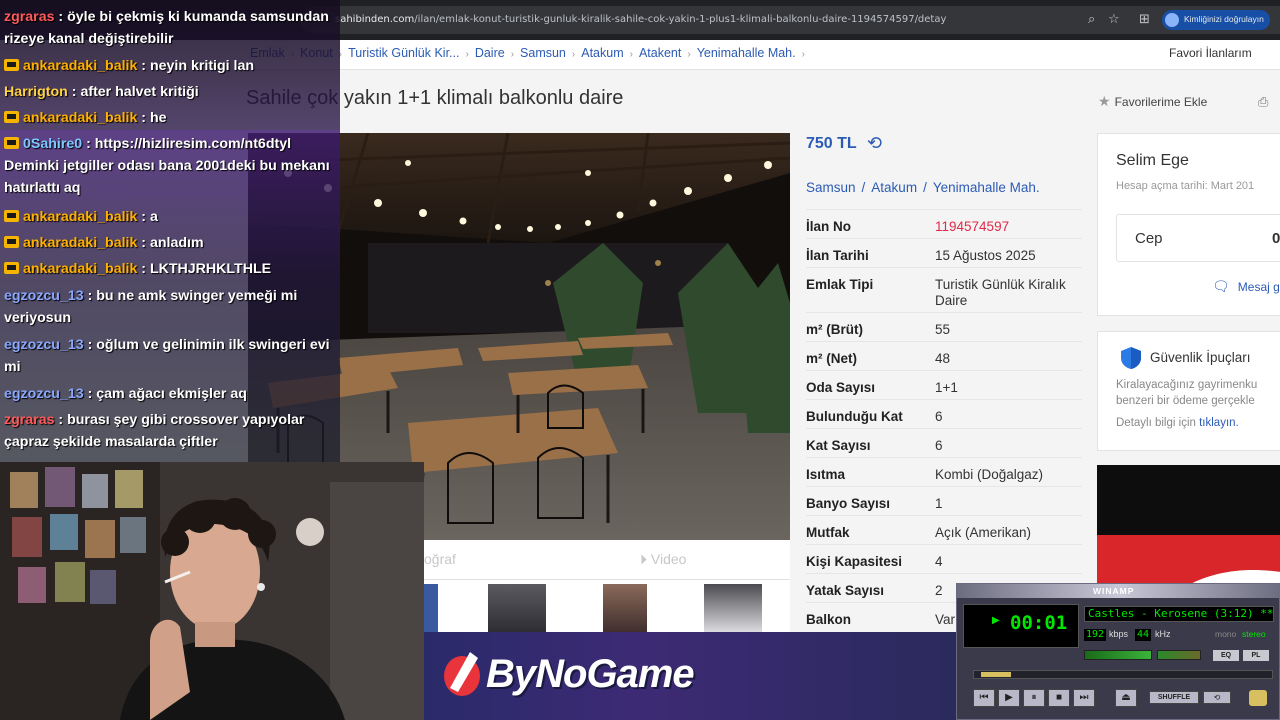  I want to click on winamp-shuffle-button: SHUFFLE, so click(1174, 697).